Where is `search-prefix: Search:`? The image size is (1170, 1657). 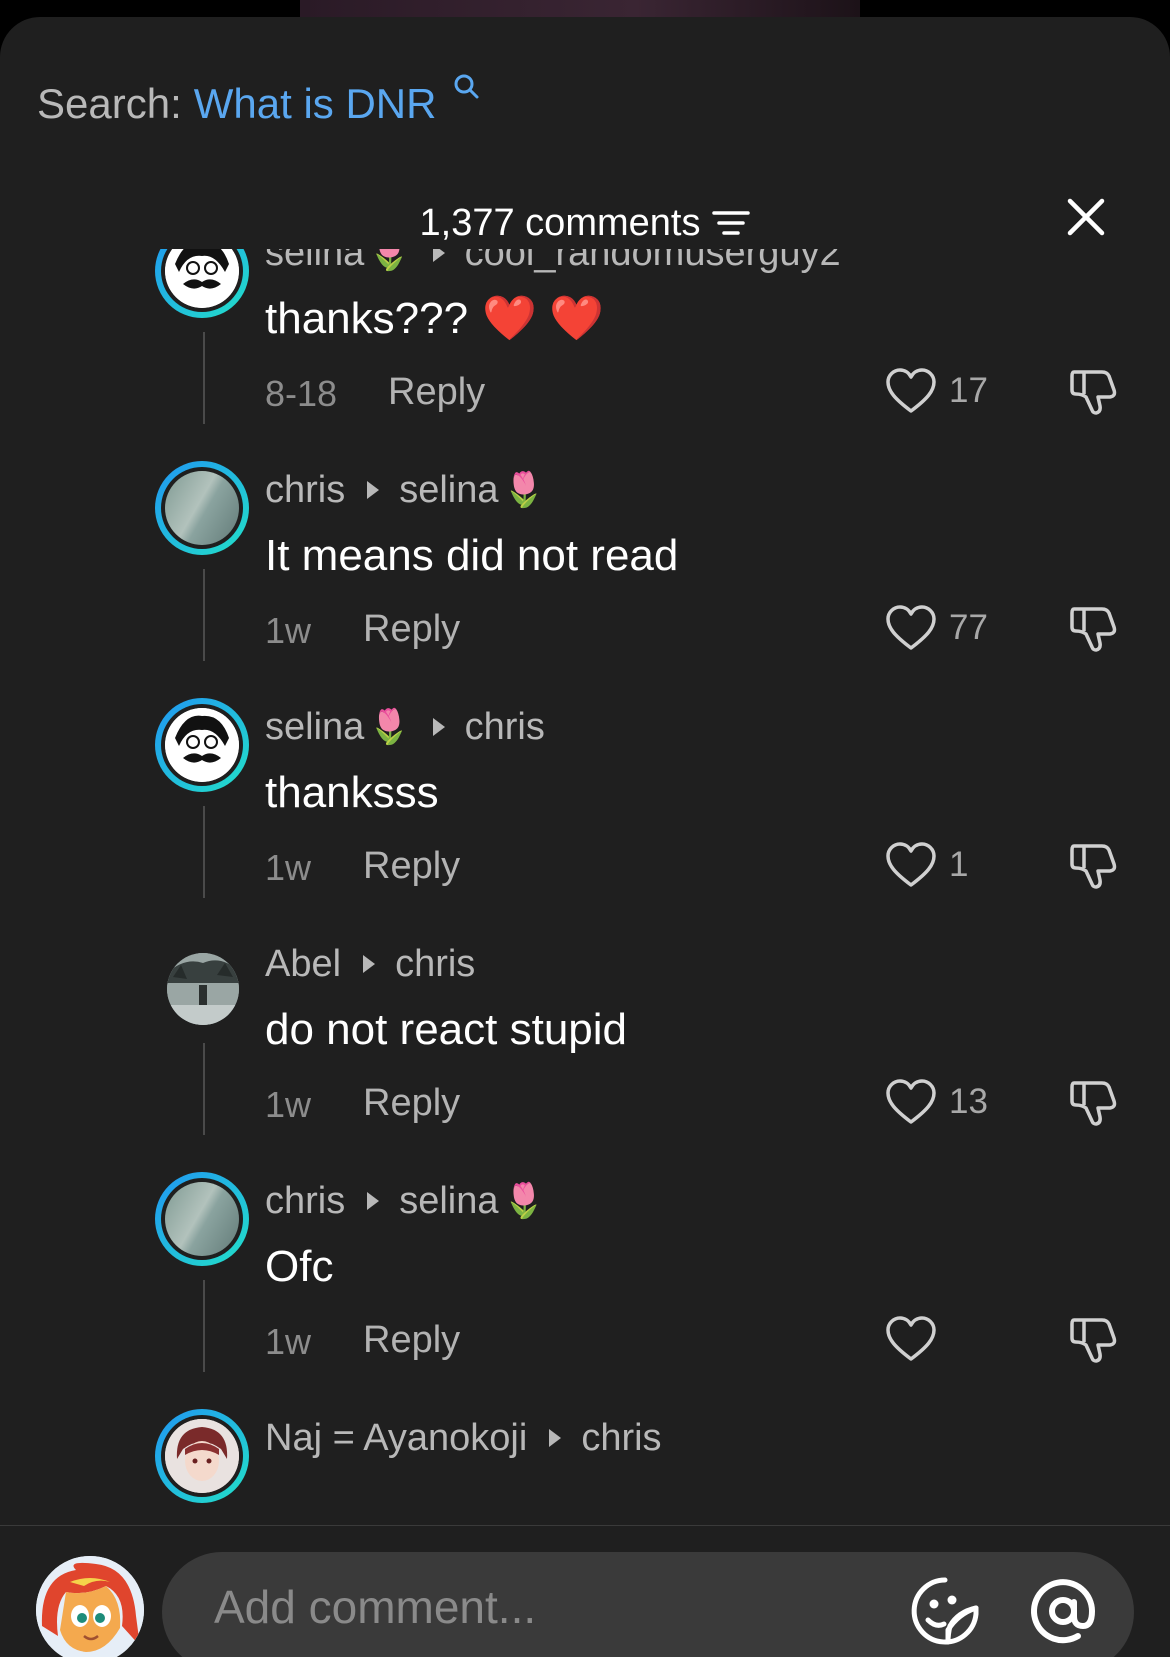
search-prefix: Search: is located at coordinates (109, 103).